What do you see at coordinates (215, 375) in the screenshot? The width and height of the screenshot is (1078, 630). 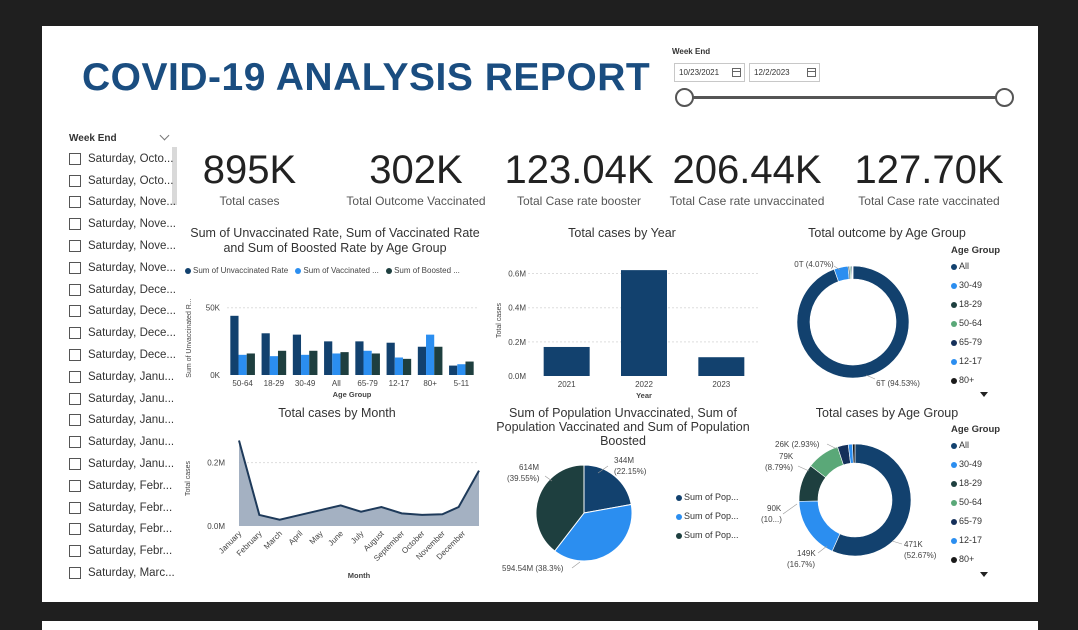 I see `y-tick-label: 0K` at bounding box center [215, 375].